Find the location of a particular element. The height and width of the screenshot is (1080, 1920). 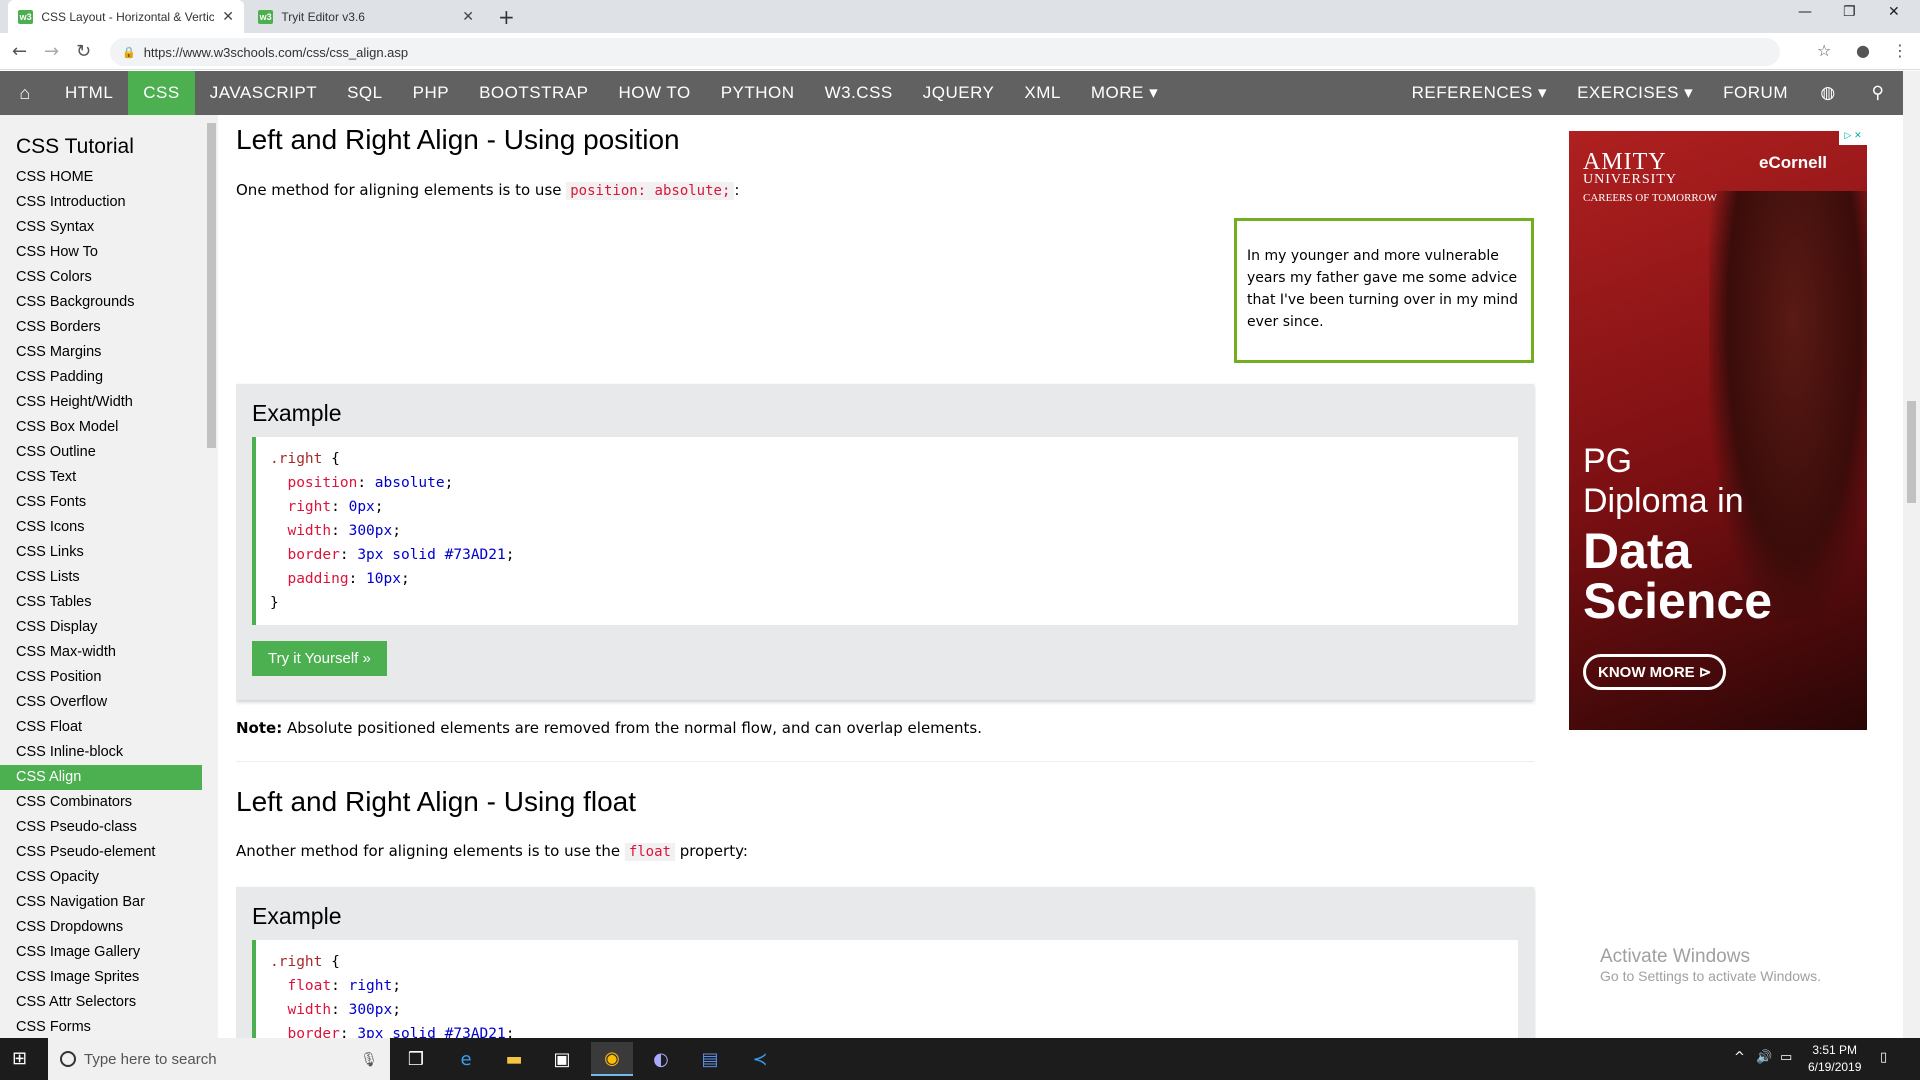

forward-icon: → is located at coordinates (51, 51).